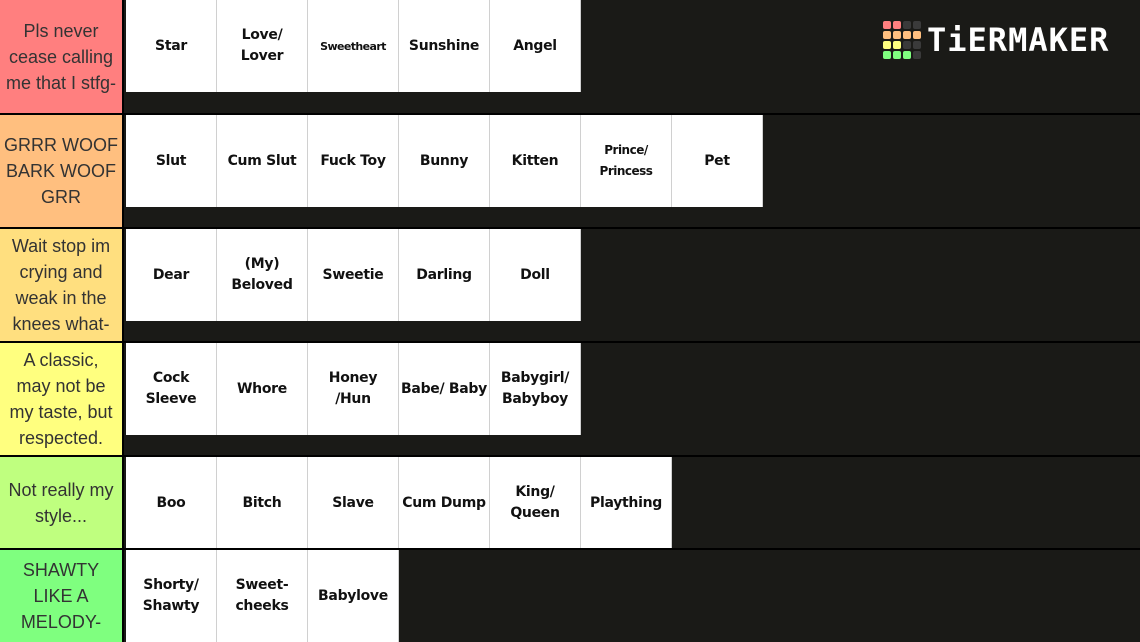 This screenshot has width=1140, height=642. I want to click on tier-item-tile: Cum Slut, so click(262, 161).